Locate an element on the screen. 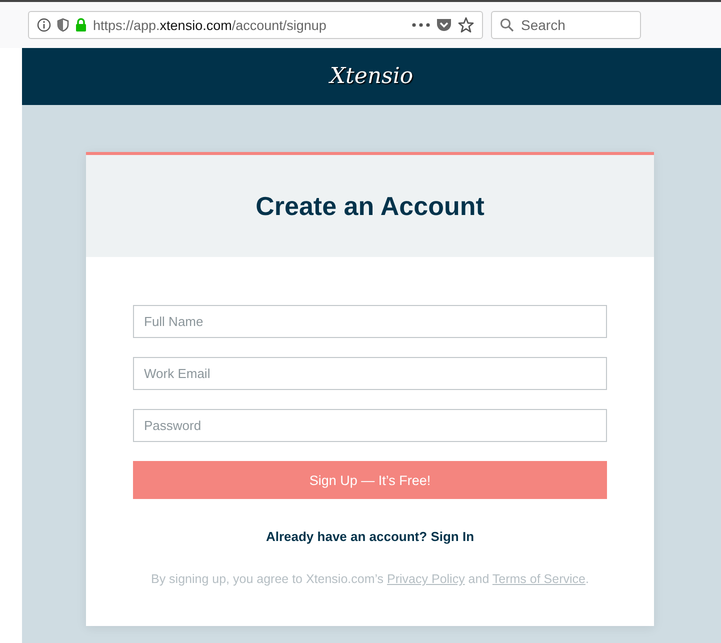  input-field: Full Name is located at coordinates (370, 321).